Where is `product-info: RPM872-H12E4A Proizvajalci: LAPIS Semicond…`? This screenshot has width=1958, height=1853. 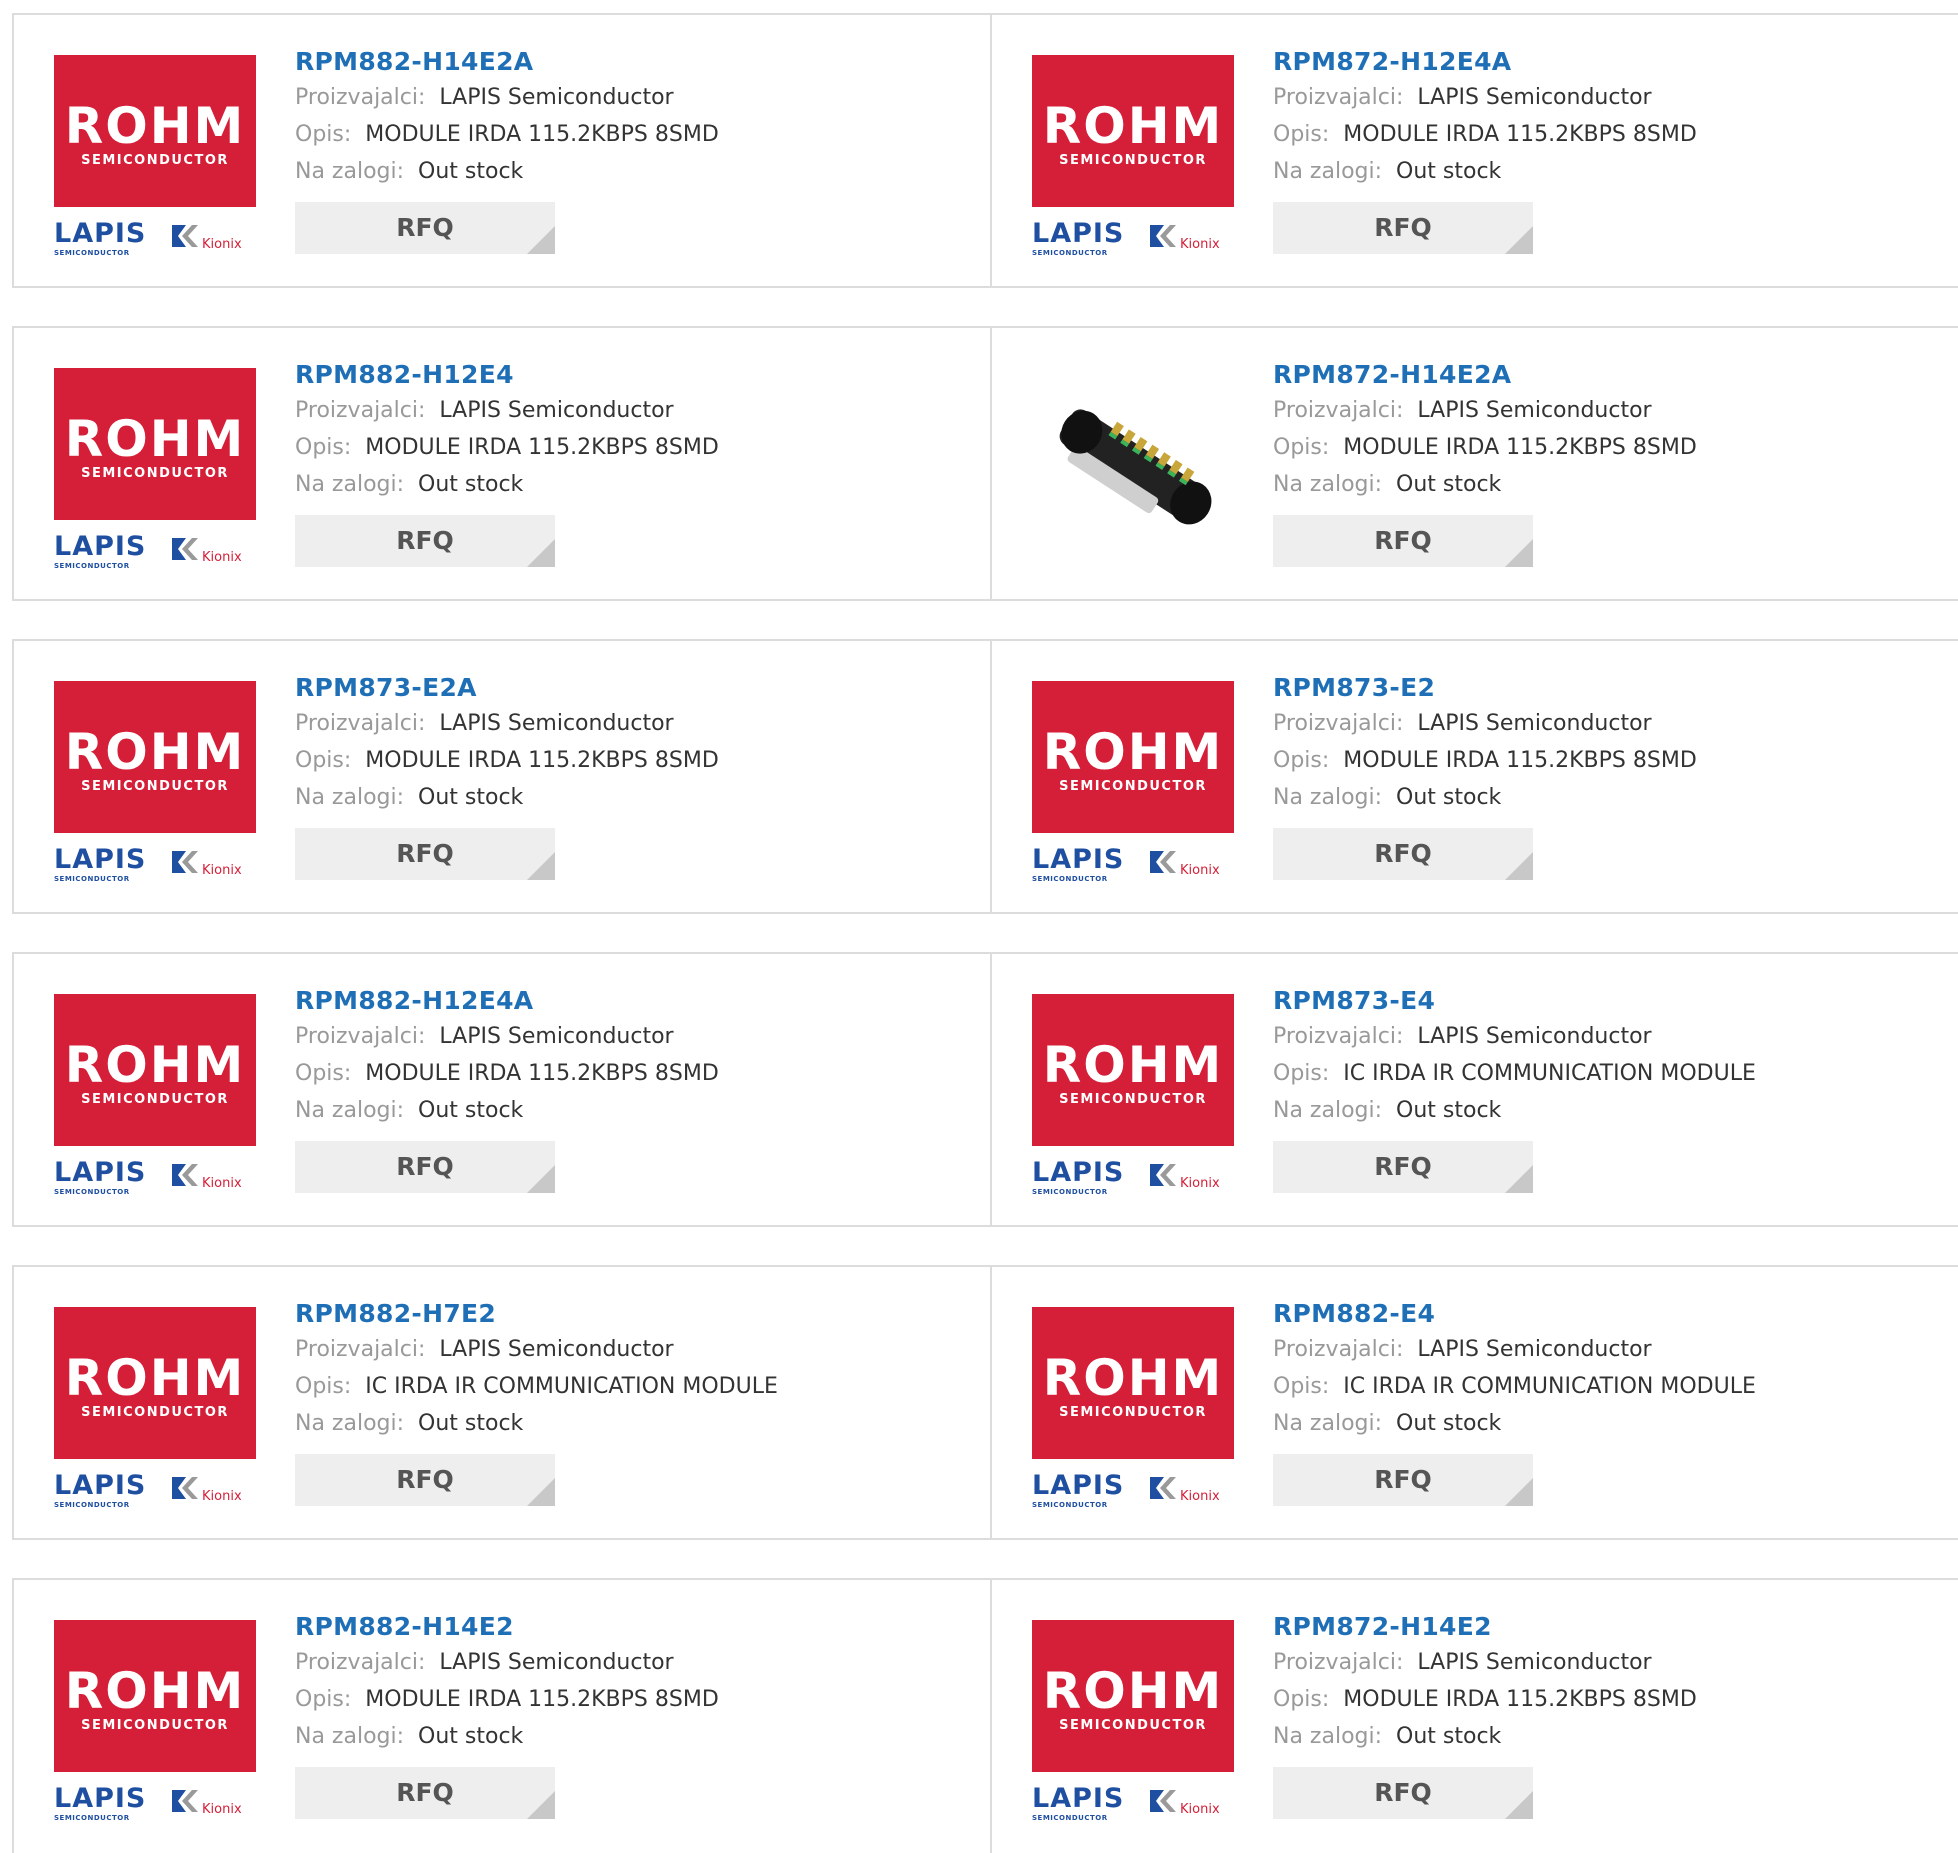
product-info: RPM872-H12E4A Proizvajalci: LAPIS Semicond… is located at coordinates (1485, 149).